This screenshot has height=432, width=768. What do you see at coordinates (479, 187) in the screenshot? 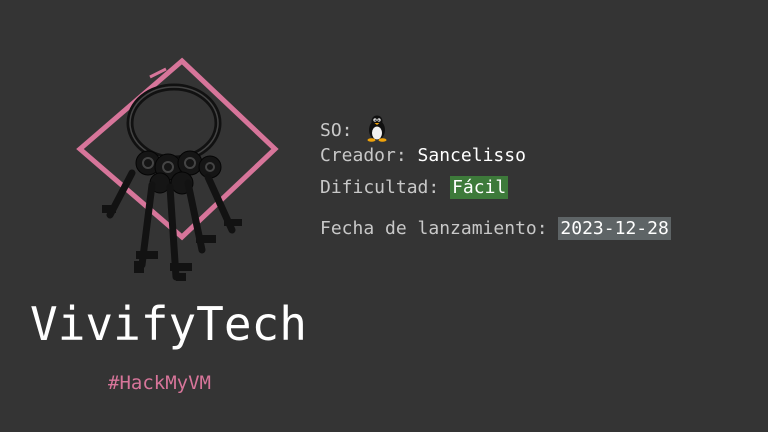
I see `difficulty-badge: Fácil` at bounding box center [479, 187].